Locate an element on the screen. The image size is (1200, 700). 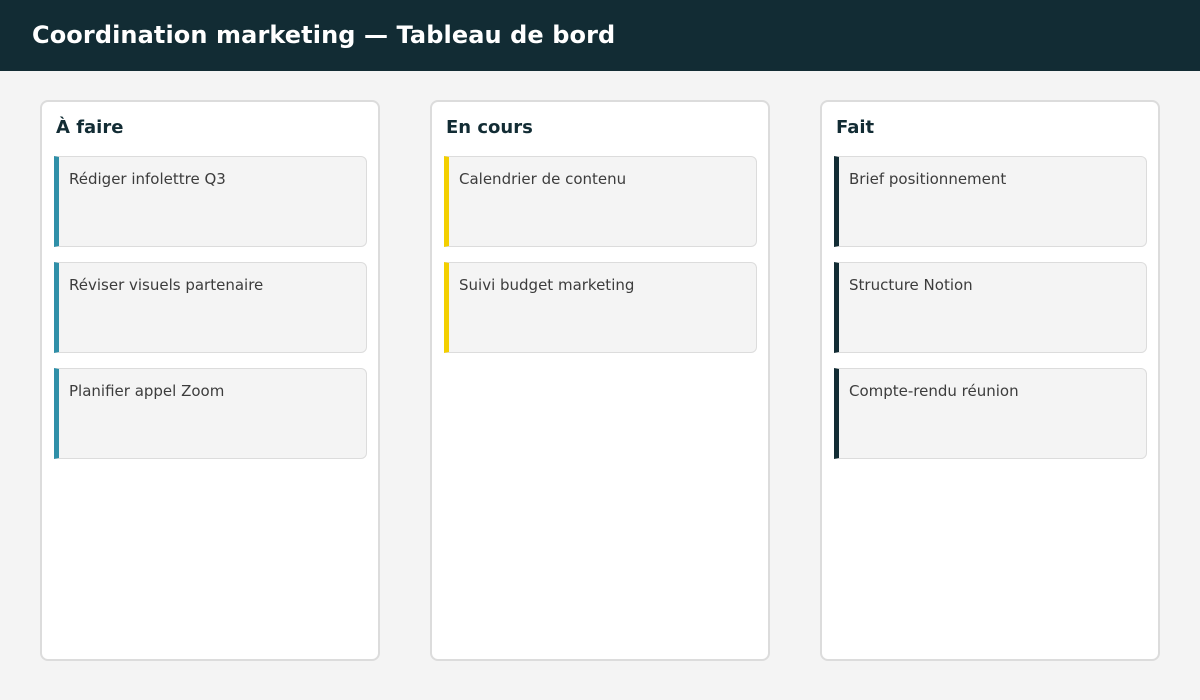
task-card-label: Compte-rendu réunion is located at coordinates (934, 391).